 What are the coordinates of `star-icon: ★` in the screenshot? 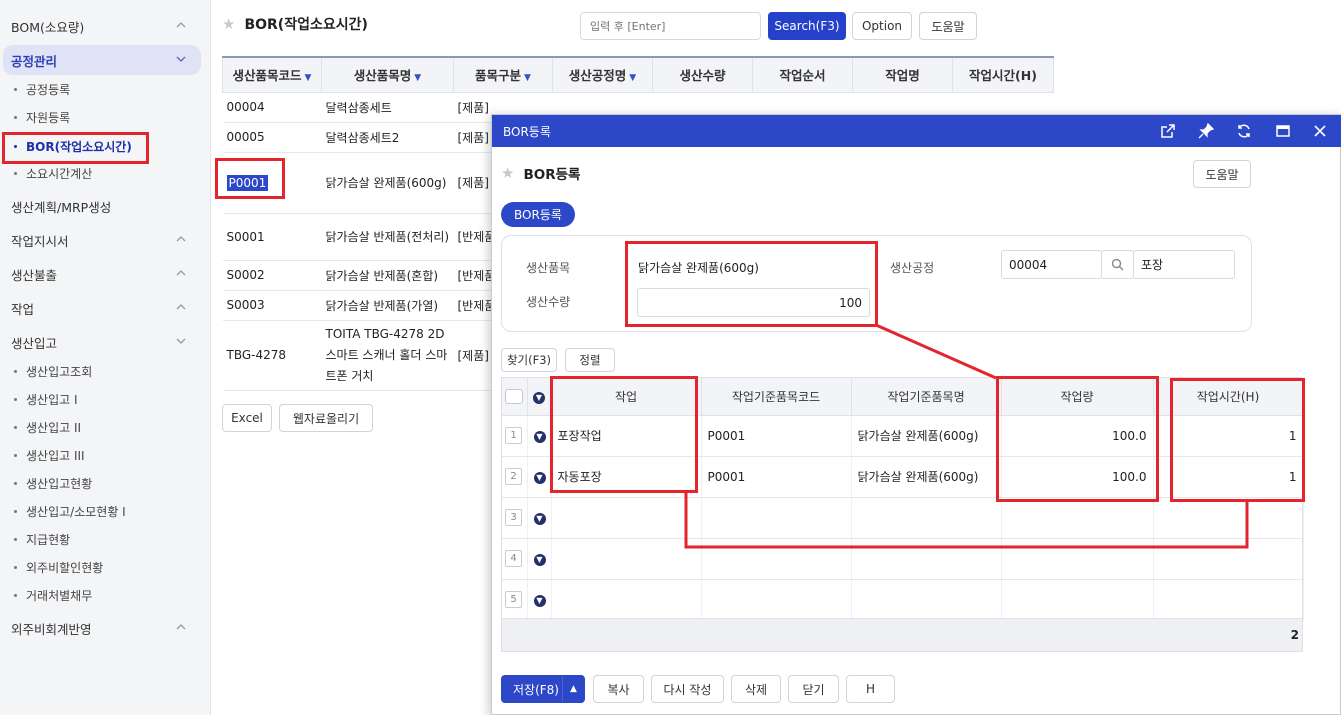 It's located at (507, 173).